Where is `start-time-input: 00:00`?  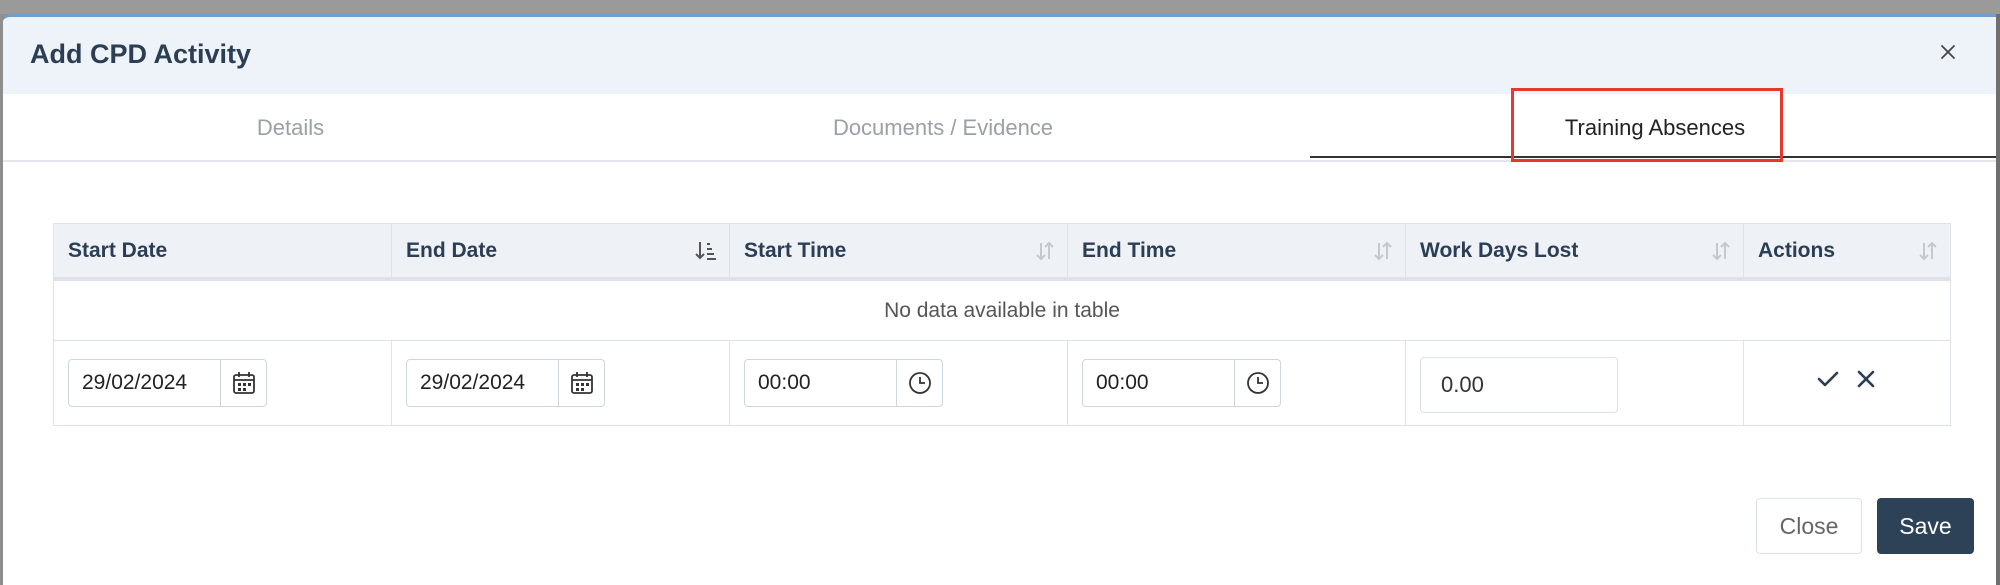
start-time-input: 00:00 is located at coordinates (821, 383).